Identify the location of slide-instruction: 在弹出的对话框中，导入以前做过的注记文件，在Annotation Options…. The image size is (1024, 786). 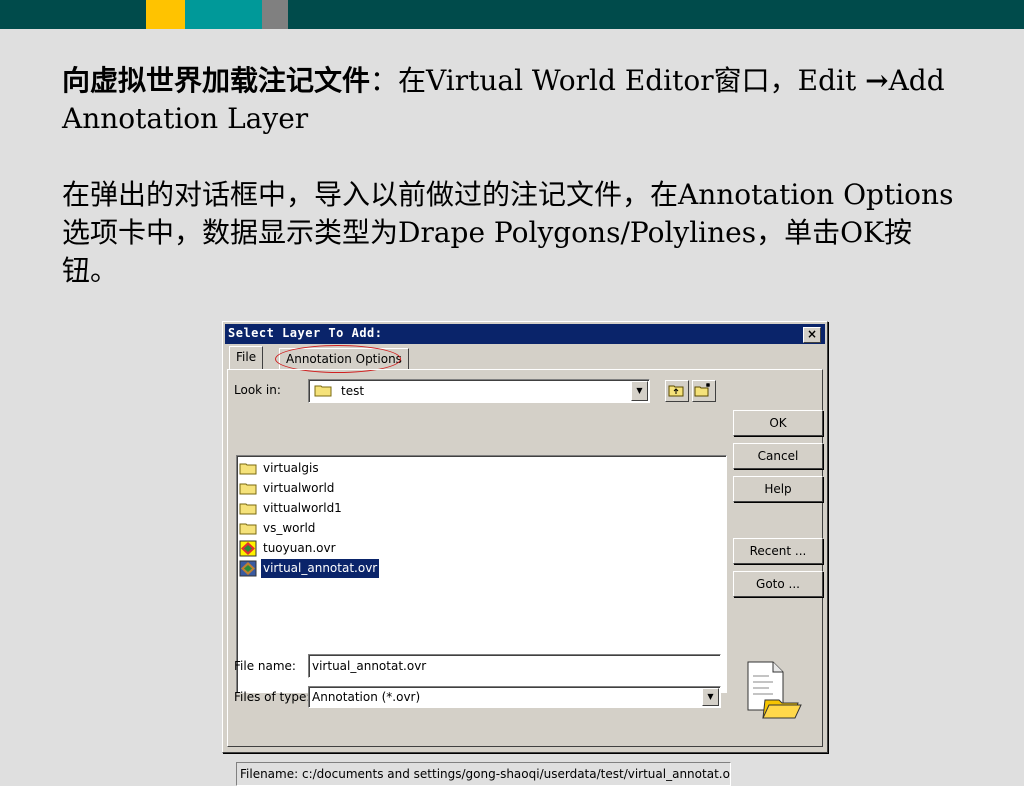
(508, 232).